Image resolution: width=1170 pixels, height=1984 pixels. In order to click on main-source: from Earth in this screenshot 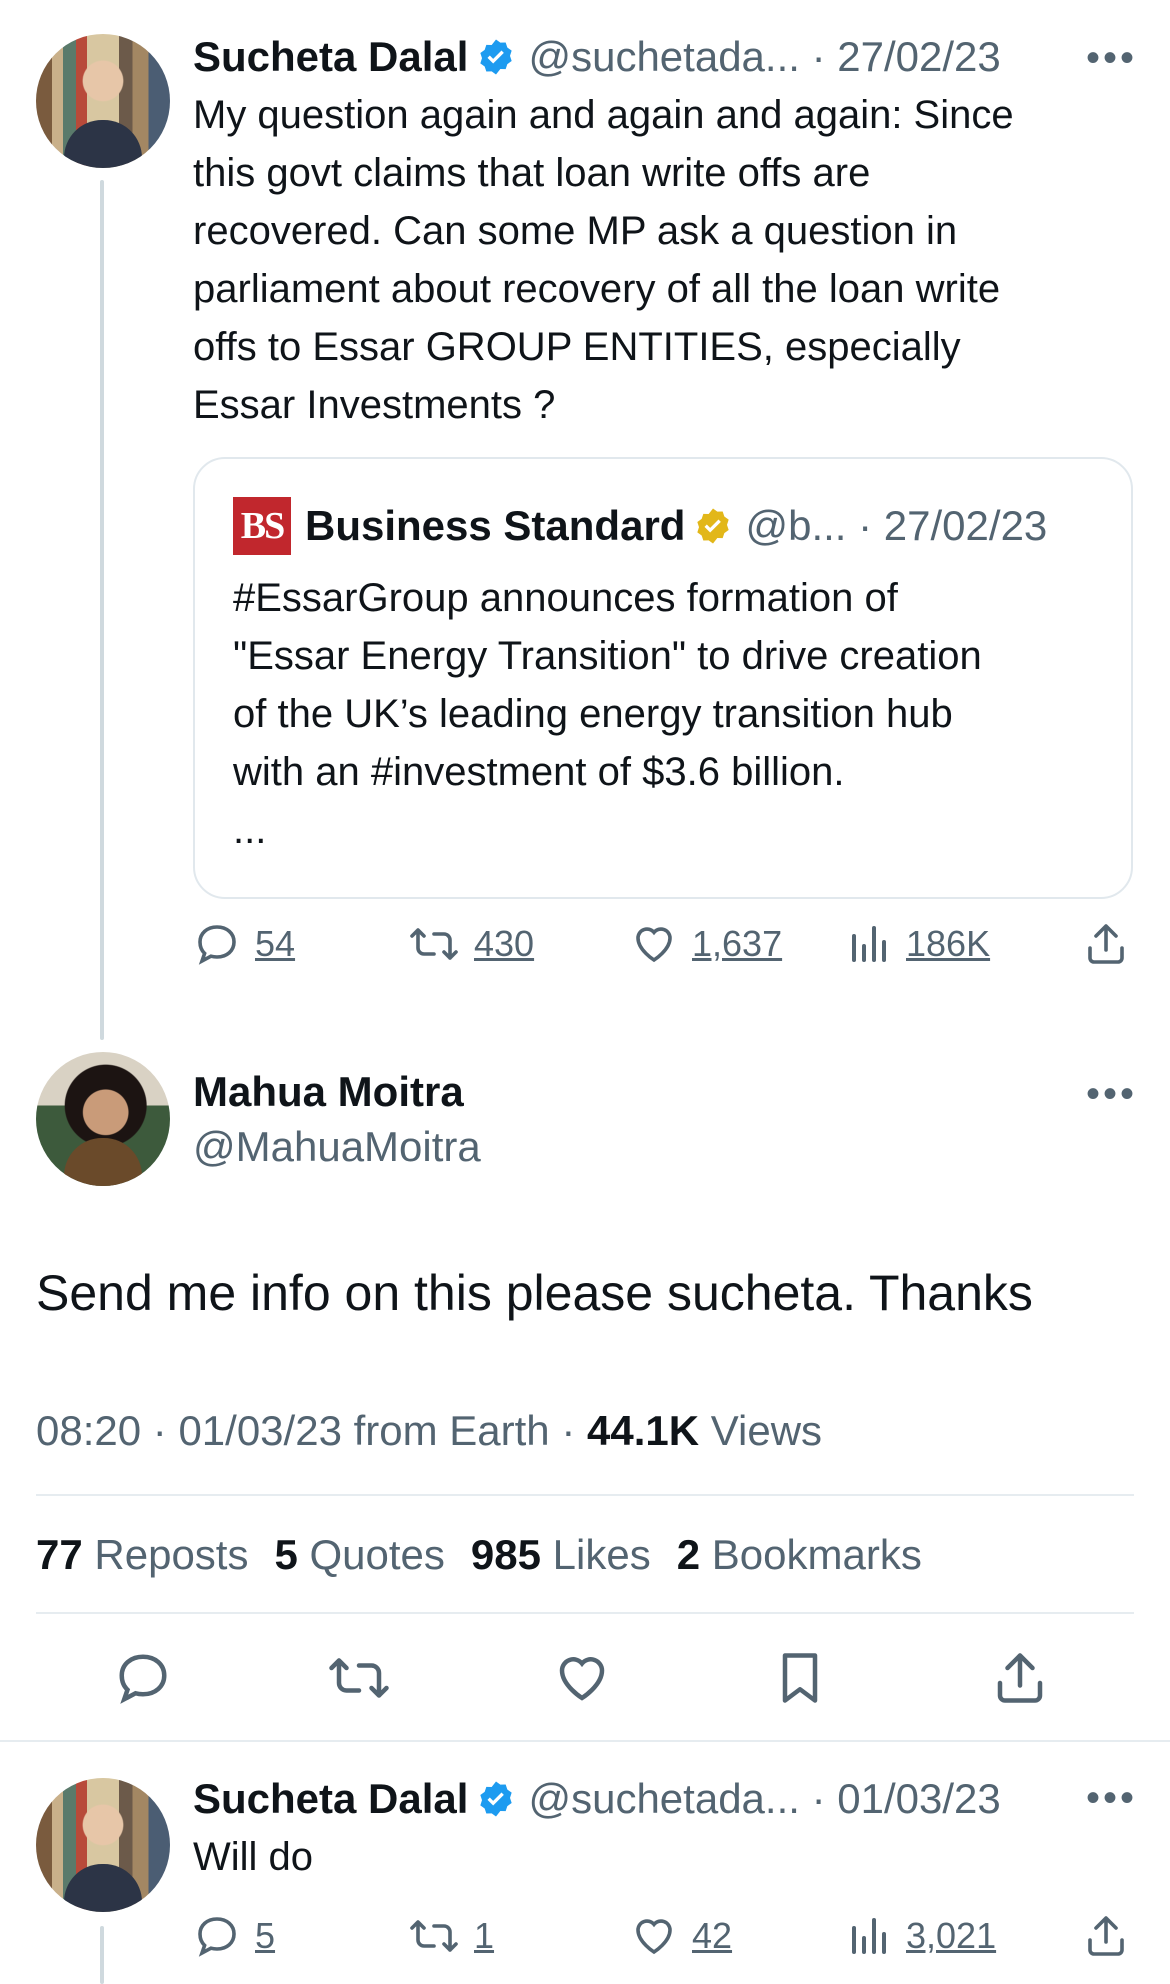, I will do `click(451, 1430)`.